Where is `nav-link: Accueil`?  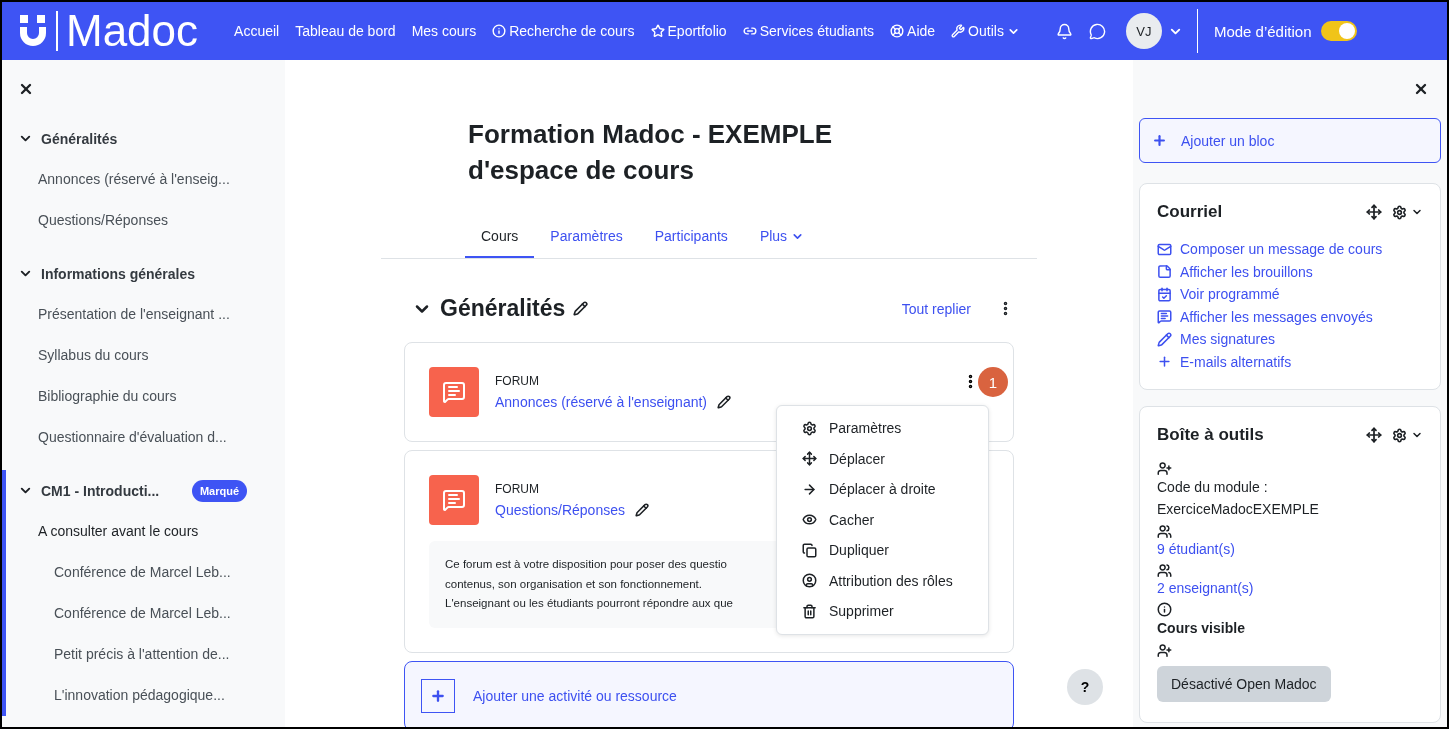
nav-link: Accueil is located at coordinates (257, 31).